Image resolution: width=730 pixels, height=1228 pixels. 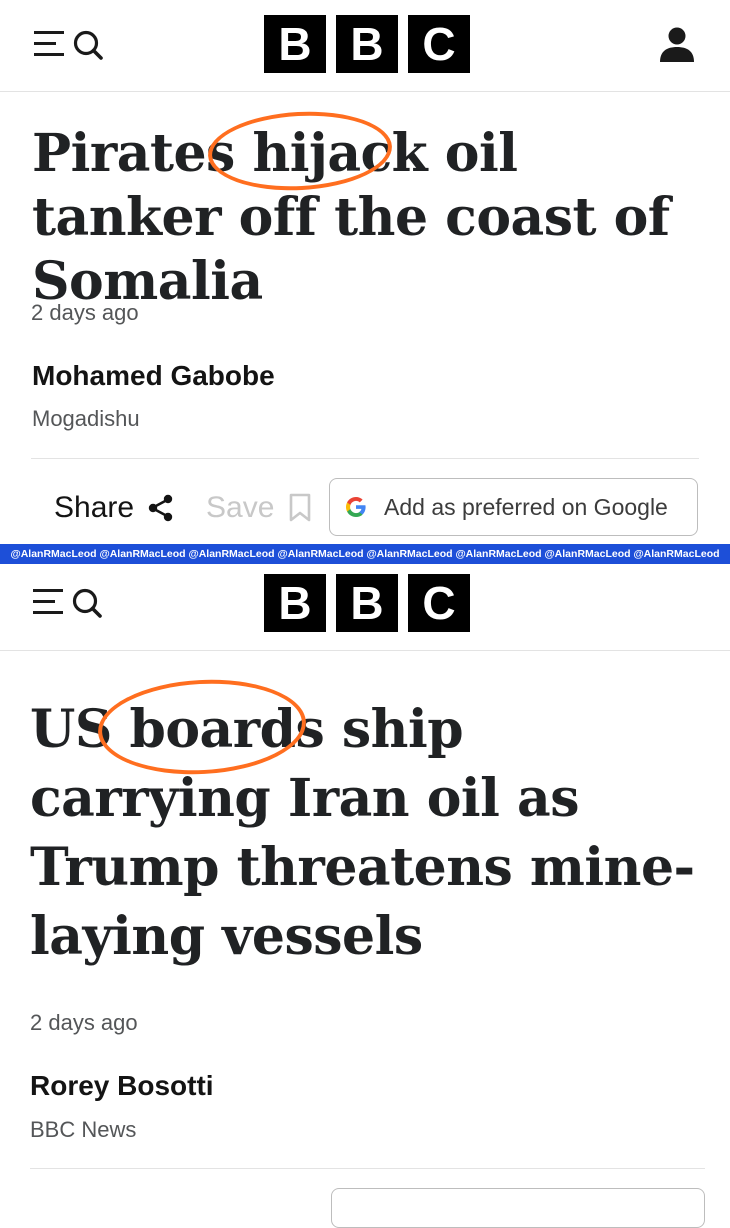 I want to click on add-preferred-google-button: Add as preferred on Google, so click(x=513, y=507).